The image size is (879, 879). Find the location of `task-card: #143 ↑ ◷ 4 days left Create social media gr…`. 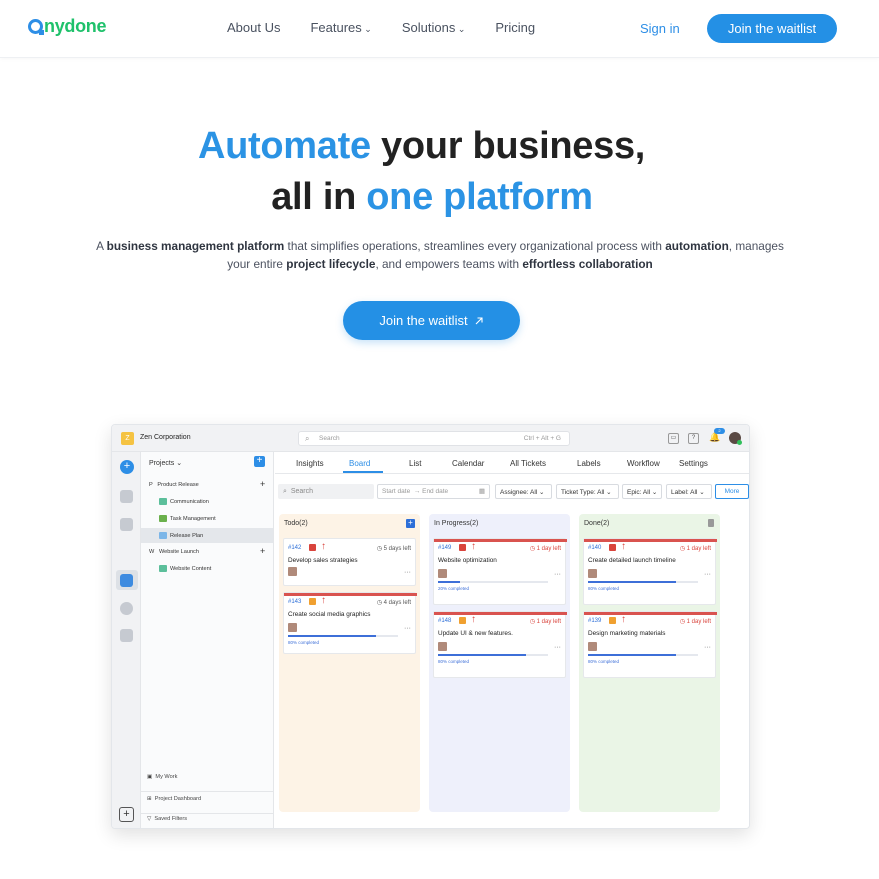

task-card: #143 ↑ ◷ 4 days left Create social media gr… is located at coordinates (350, 623).